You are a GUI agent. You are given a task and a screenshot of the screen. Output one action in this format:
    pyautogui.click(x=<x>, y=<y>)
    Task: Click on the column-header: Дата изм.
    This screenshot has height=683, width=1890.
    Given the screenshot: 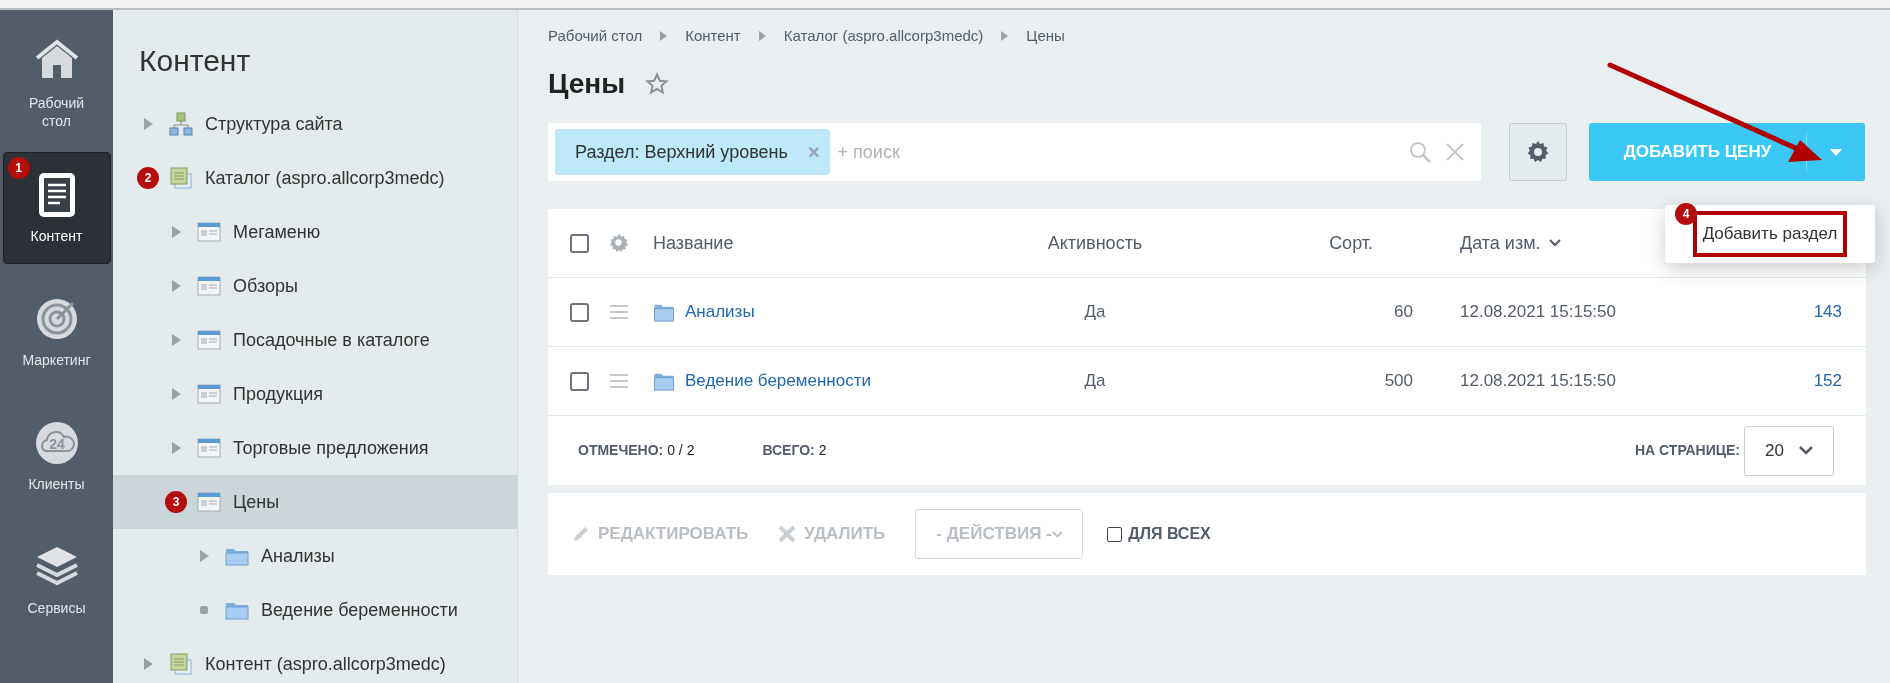 What is the action you would take?
    pyautogui.click(x=1500, y=243)
    